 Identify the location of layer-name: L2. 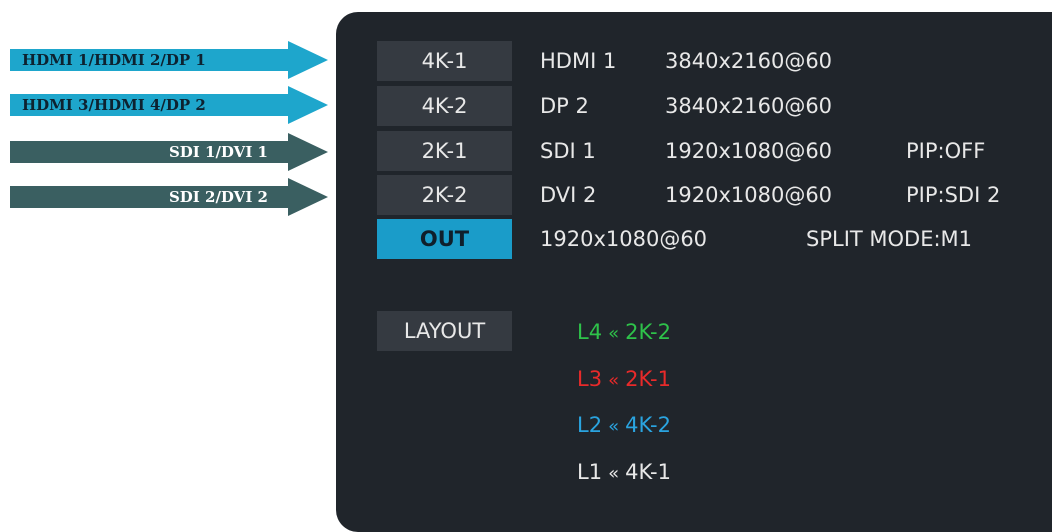
(590, 425).